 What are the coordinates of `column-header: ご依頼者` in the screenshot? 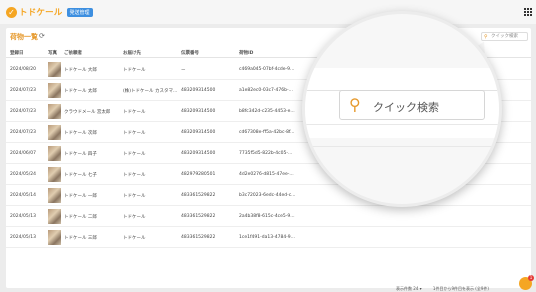 It's located at (73, 53).